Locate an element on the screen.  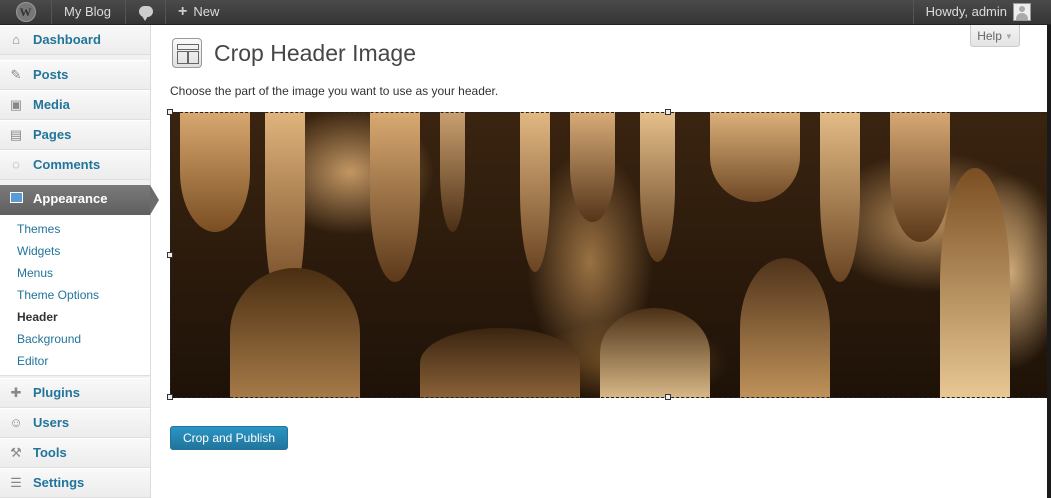
sidebar-item-label: Plugins is located at coordinates (56, 392).